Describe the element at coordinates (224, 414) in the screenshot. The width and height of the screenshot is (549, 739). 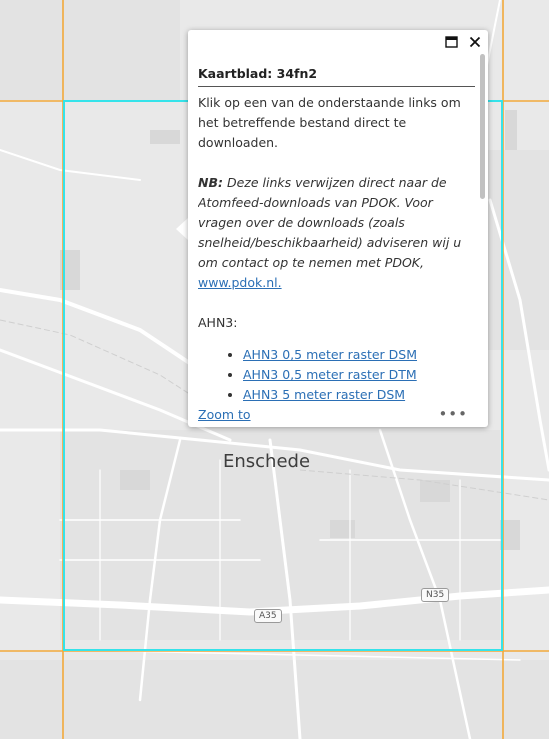
I see `zoom-to-link: Zoom to` at that location.